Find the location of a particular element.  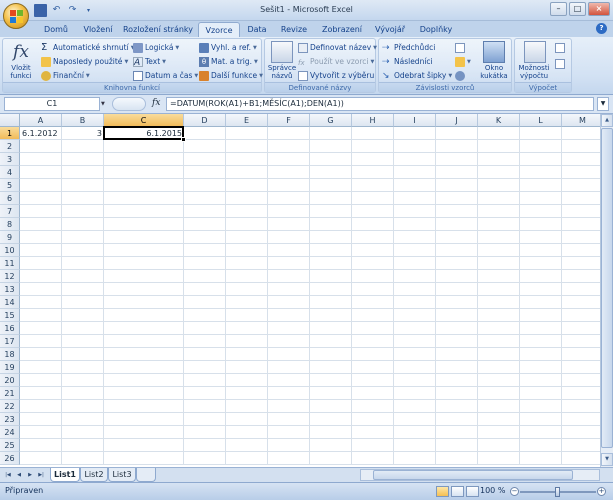

calculate-sheet-button is located at coordinates (560, 64).